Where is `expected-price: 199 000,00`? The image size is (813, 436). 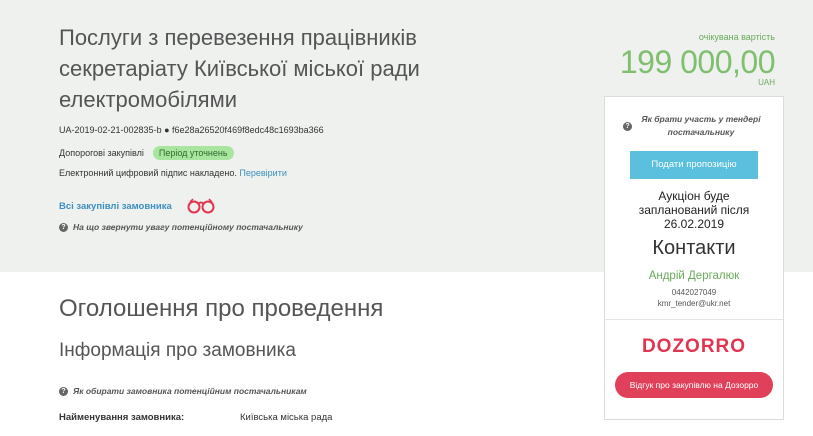 expected-price: 199 000,00 is located at coordinates (697, 62).